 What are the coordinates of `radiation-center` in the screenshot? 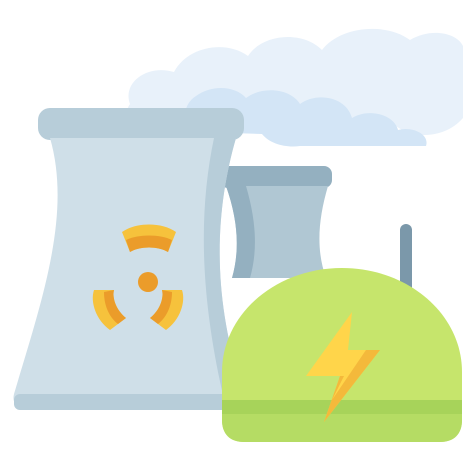 It's located at (148, 282).